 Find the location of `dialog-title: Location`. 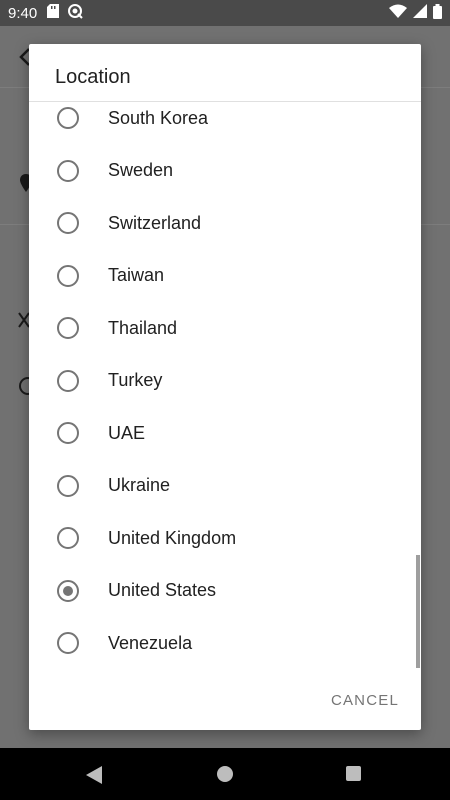

dialog-title: Location is located at coordinates (93, 77).